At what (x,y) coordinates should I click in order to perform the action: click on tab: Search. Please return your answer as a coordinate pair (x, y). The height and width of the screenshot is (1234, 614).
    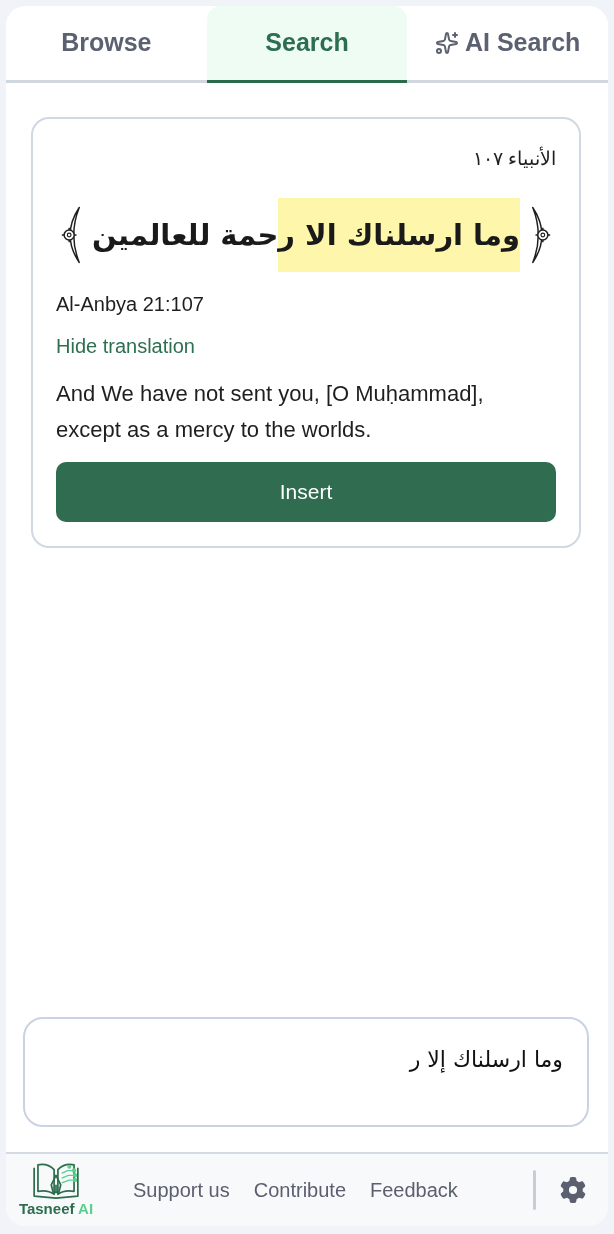
    Looking at the image, I should click on (307, 44).